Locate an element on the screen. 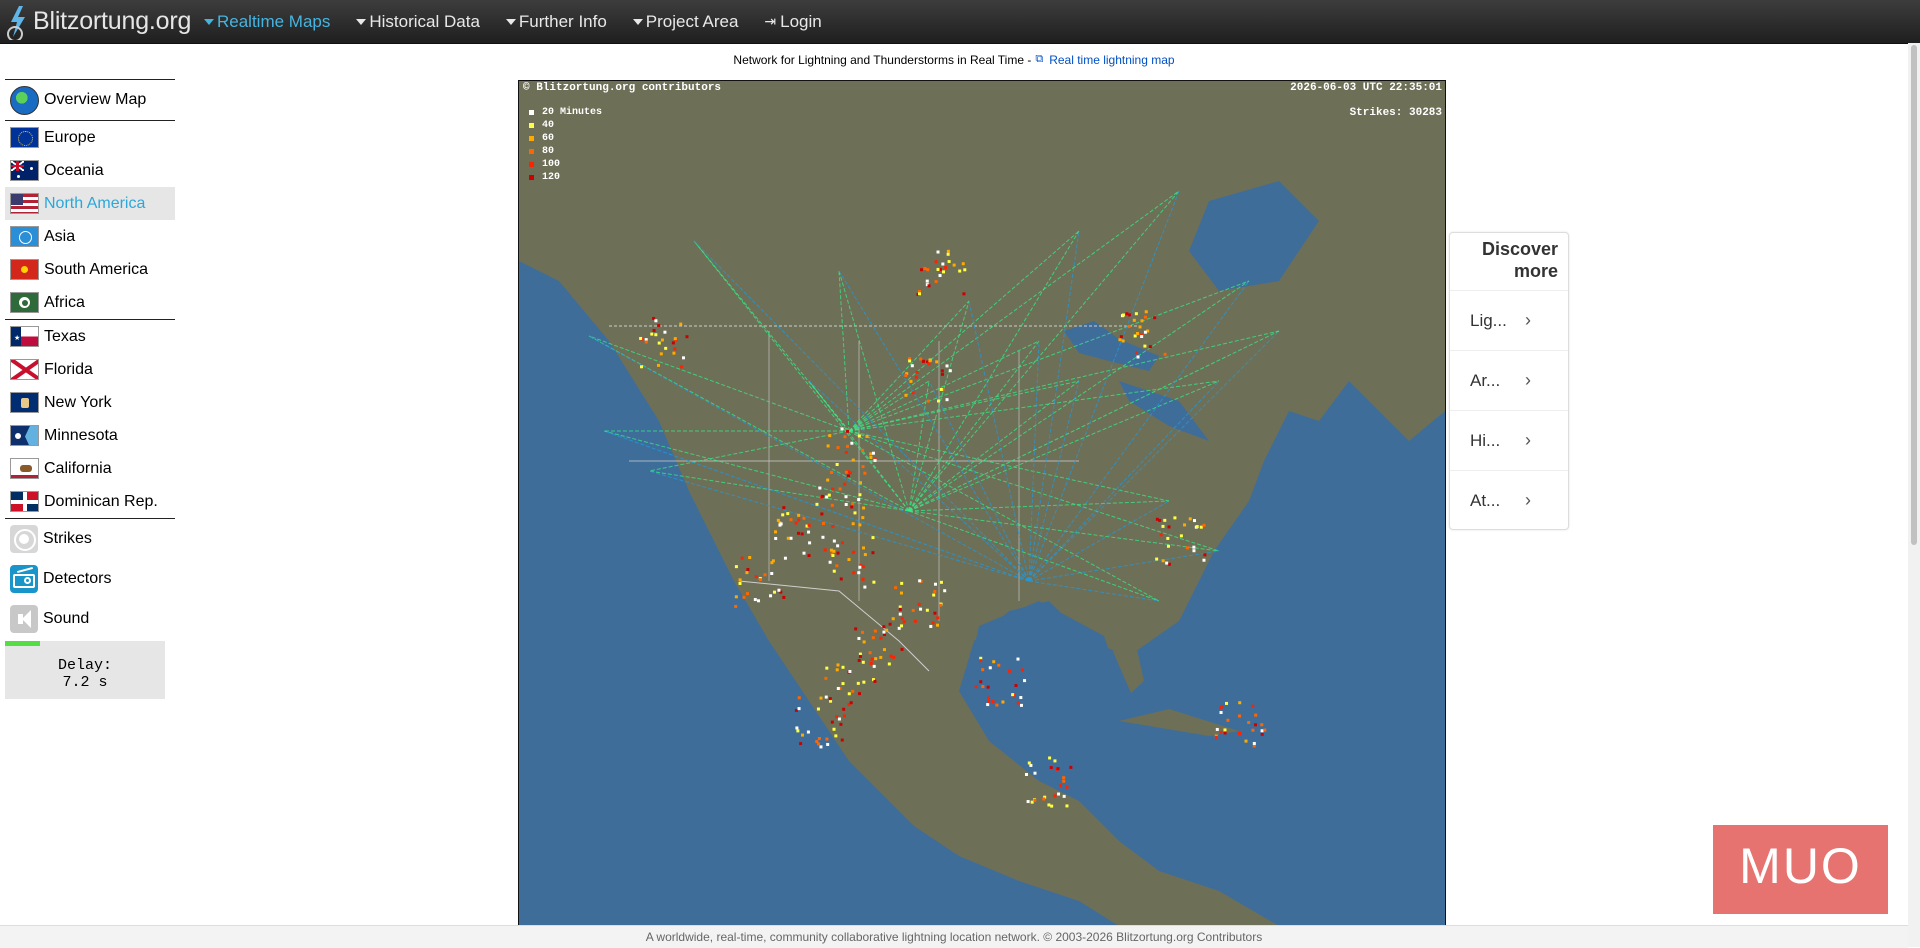 The image size is (1920, 948). page-scrollbar is located at coordinates (1914, 495).